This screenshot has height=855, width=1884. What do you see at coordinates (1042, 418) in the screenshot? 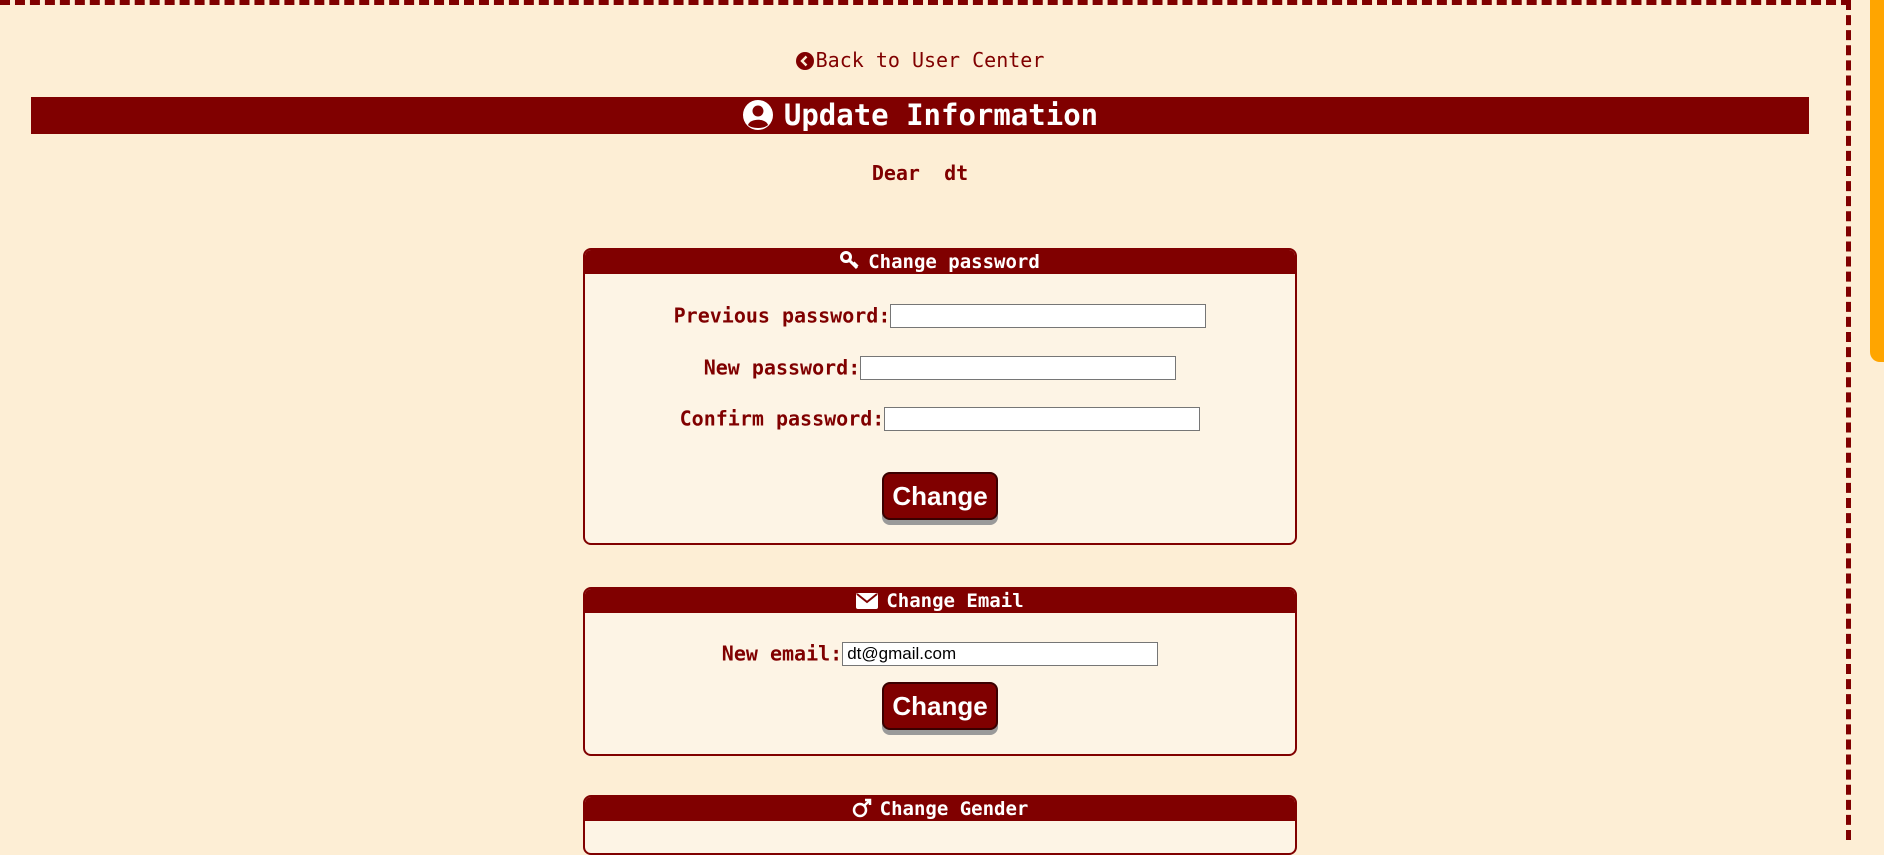
I see `confirm-password-input` at bounding box center [1042, 418].